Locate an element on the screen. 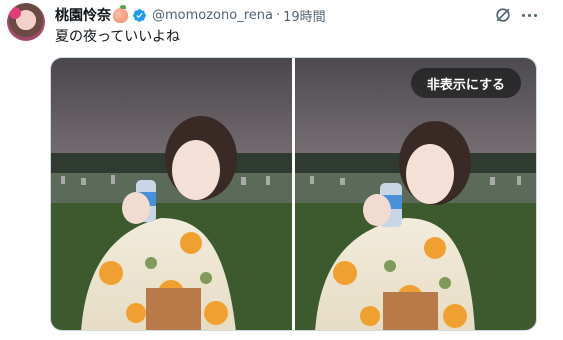 This screenshot has height=340, width=563. handle: @momozono_rena is located at coordinates (212, 15).